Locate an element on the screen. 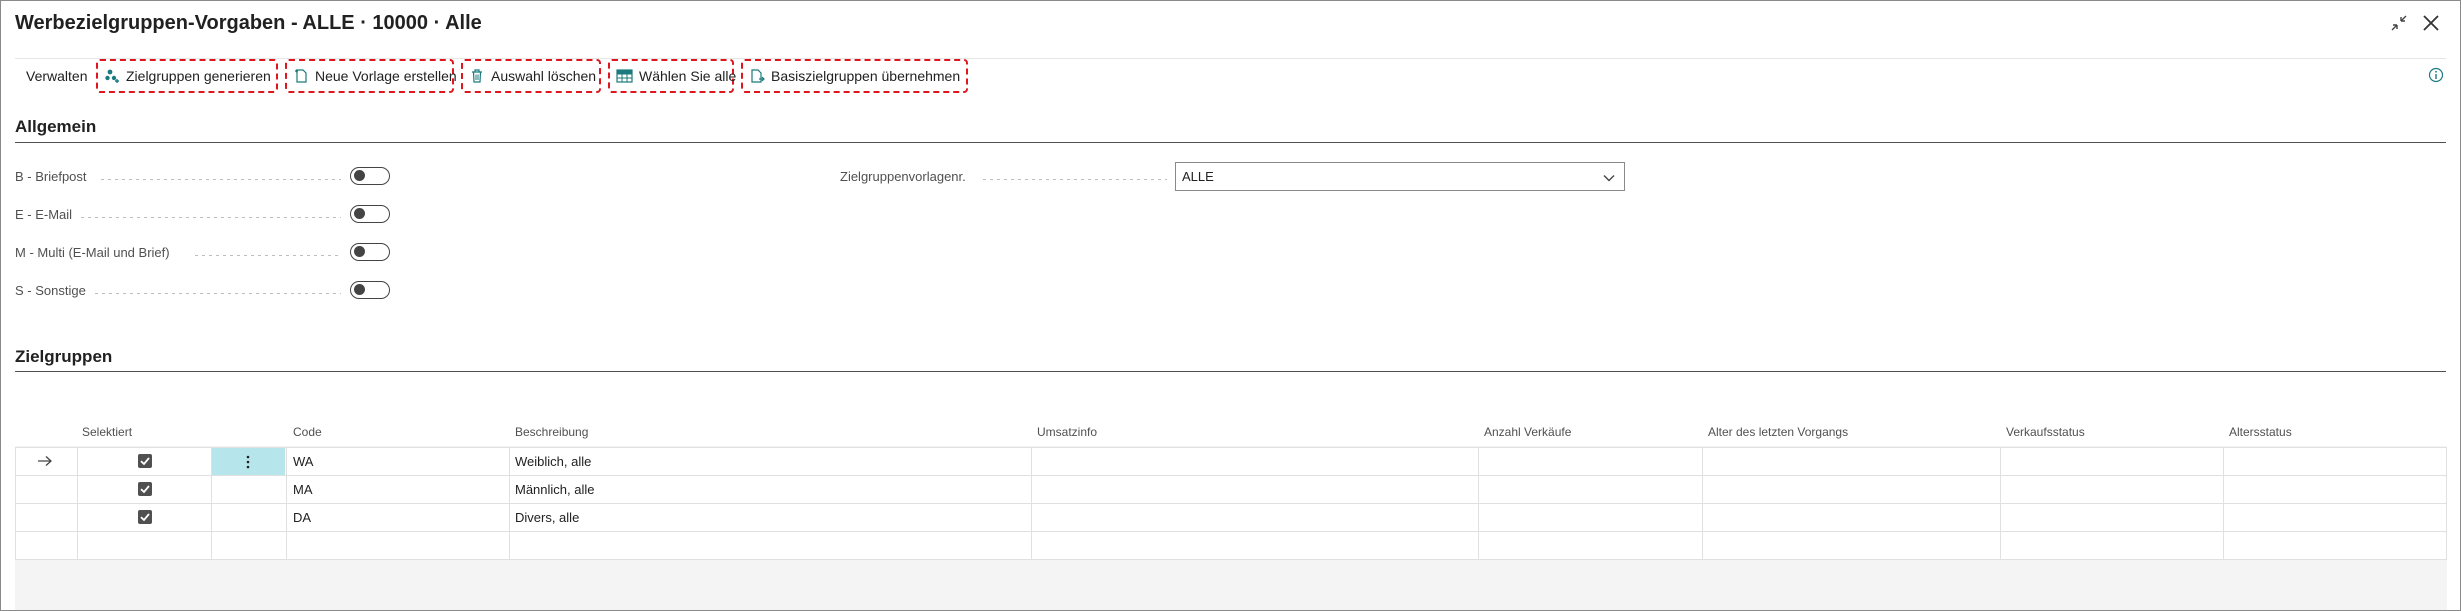 Image resolution: width=2461 pixels, height=611 pixels. template-no-select: ALLE is located at coordinates (1400, 176).